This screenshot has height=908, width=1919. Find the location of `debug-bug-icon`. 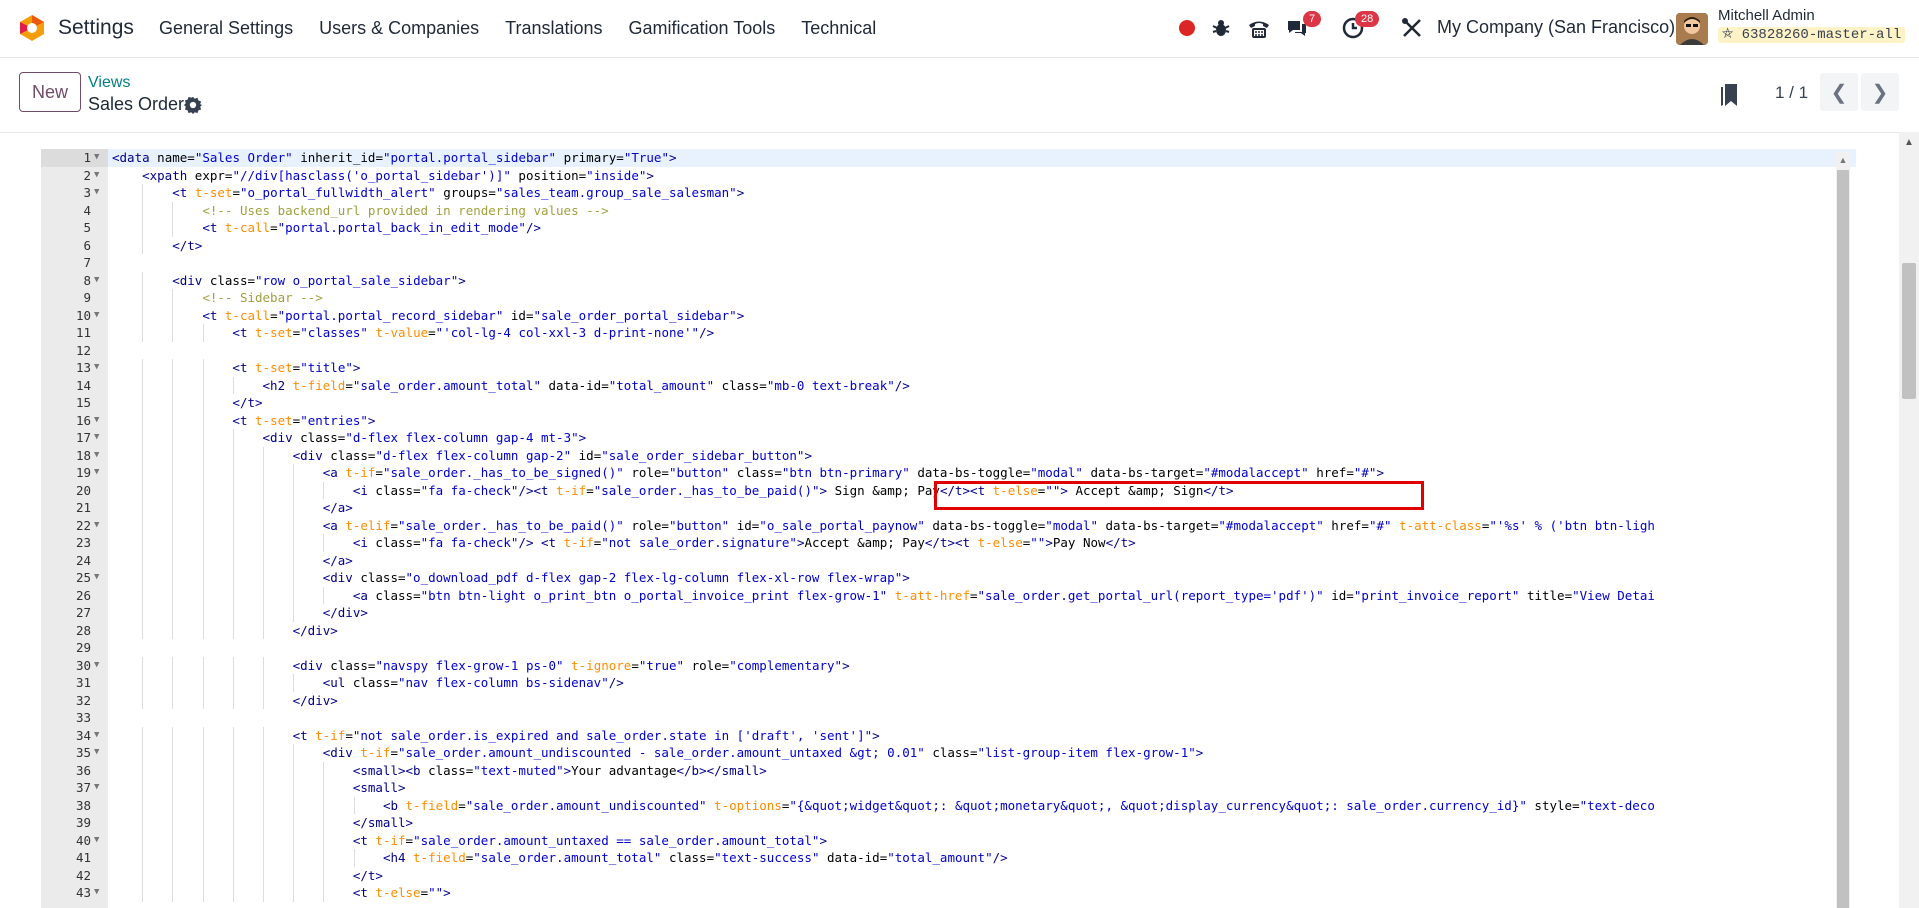

debug-bug-icon is located at coordinates (1221, 28).